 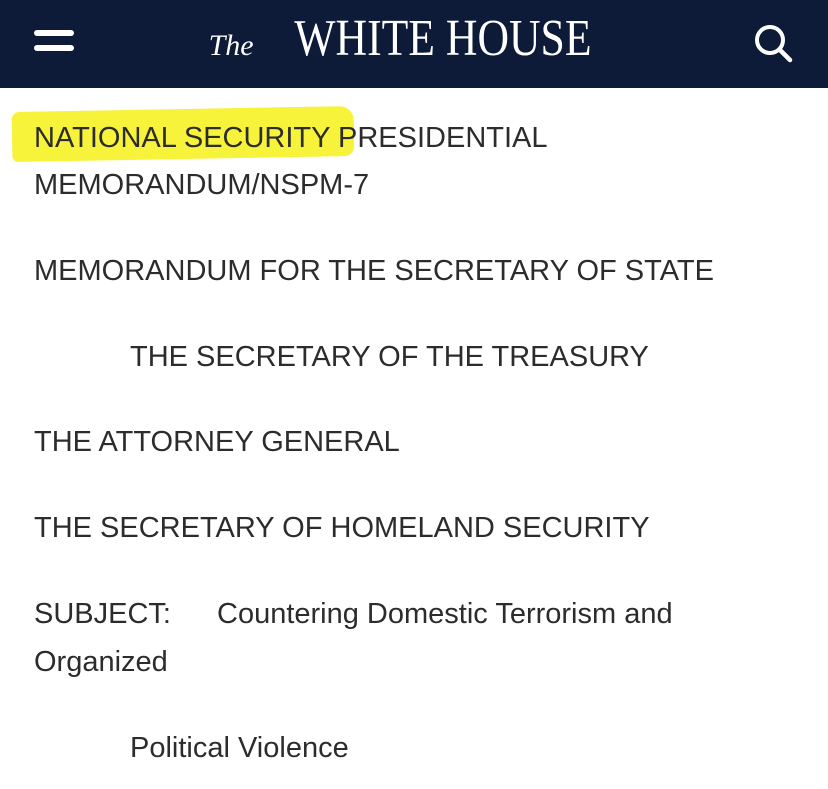 I want to click on logo-prefix: The, so click(x=231, y=45).